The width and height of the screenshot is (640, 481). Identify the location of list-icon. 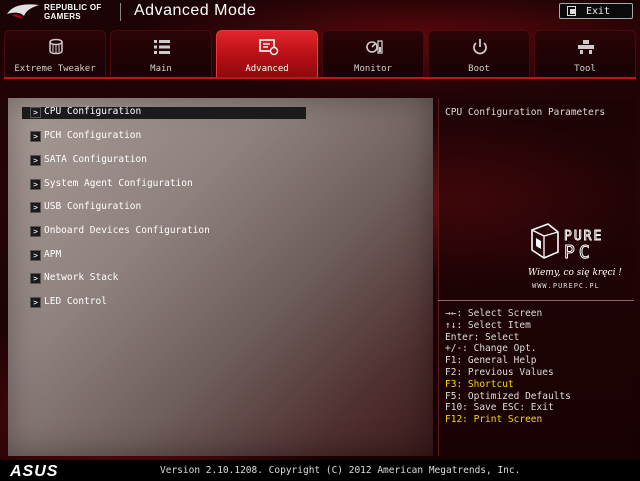
(162, 47).